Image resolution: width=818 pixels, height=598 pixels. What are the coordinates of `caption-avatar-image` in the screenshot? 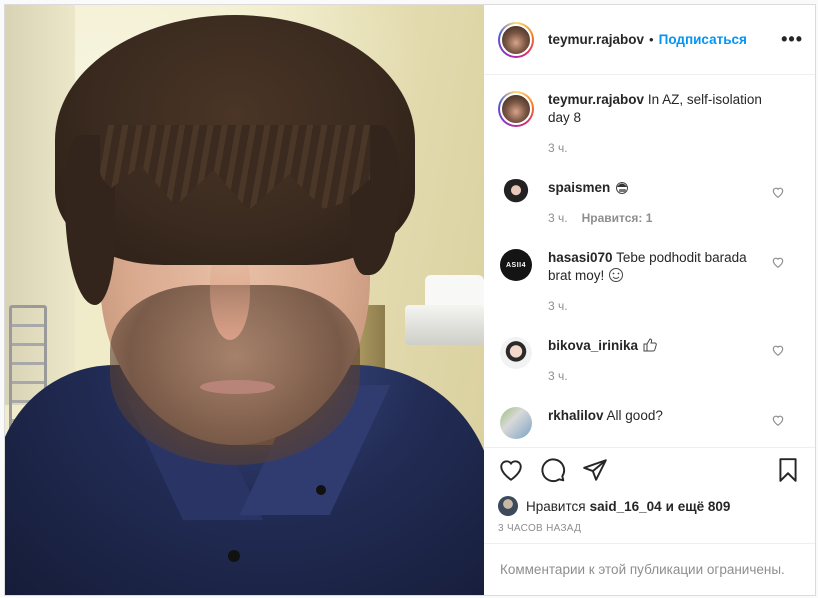 It's located at (516, 109).